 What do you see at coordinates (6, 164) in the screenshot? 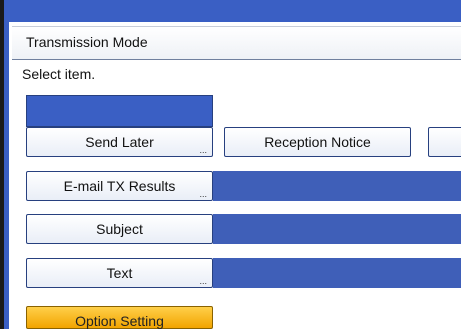
I see `left-edge-blue` at bounding box center [6, 164].